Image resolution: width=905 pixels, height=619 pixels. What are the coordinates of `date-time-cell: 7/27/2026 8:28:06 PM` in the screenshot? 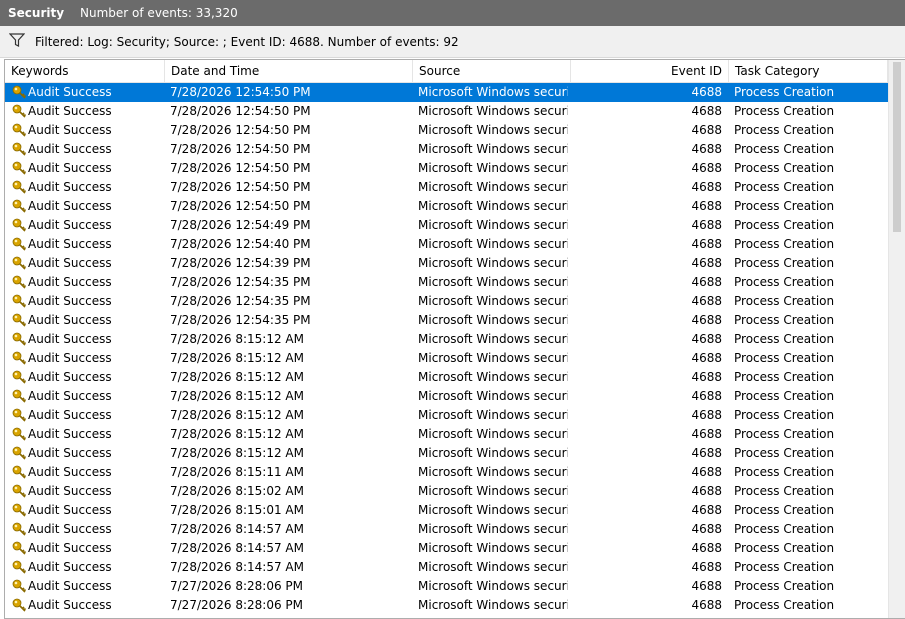 It's located at (237, 586).